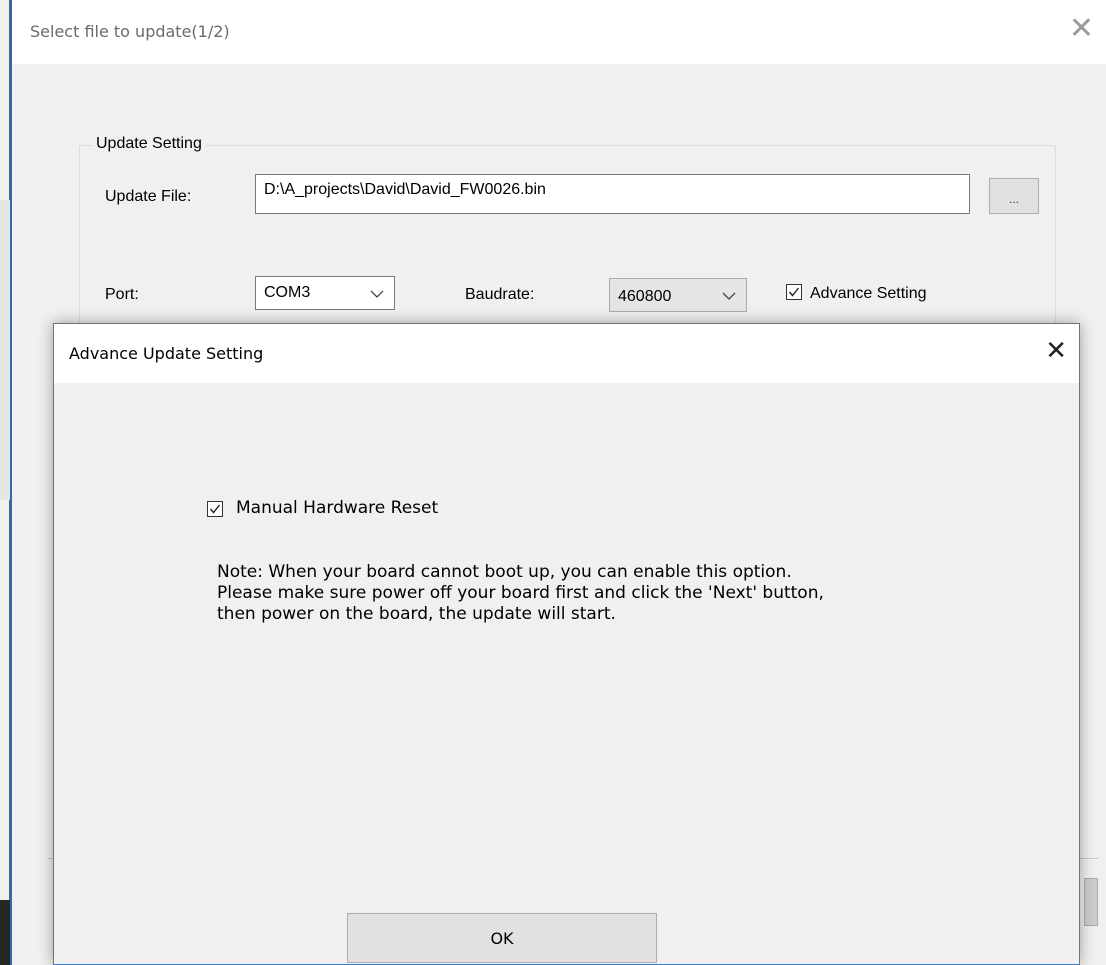  What do you see at coordinates (1091, 902) in the screenshot?
I see `next-button` at bounding box center [1091, 902].